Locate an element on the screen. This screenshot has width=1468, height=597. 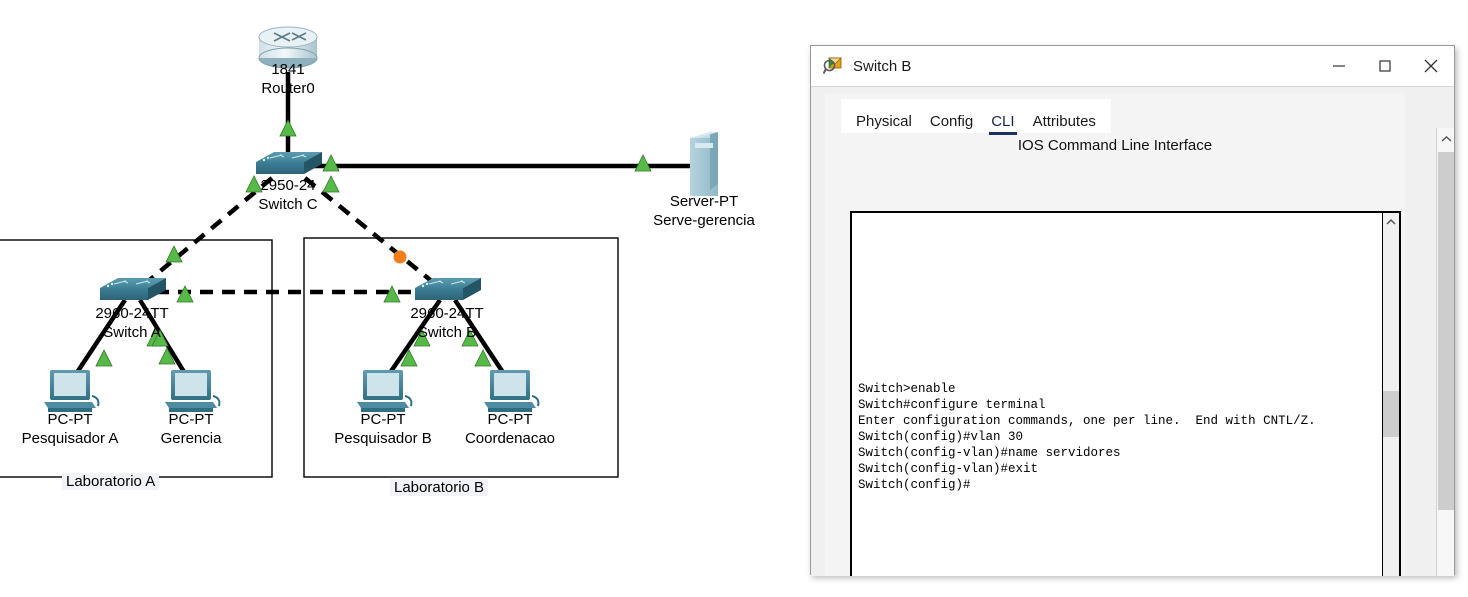
maximize-icon is located at coordinates (1385, 65).